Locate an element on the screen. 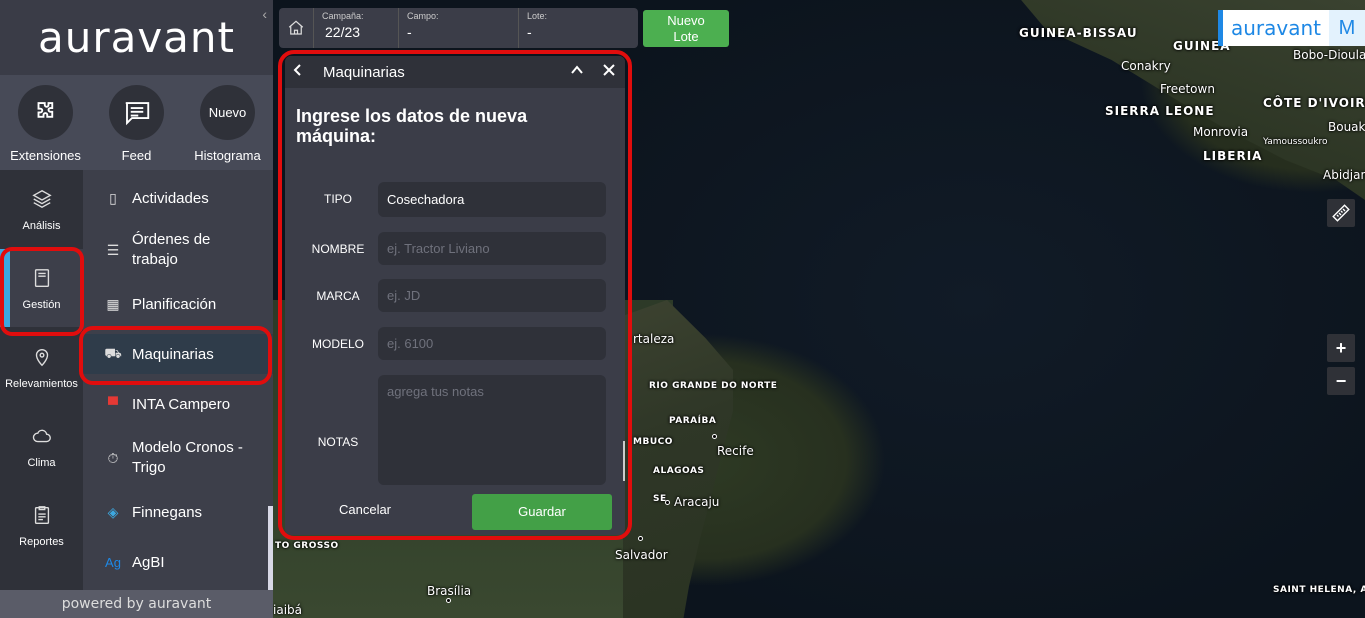 Image resolution: width=1365 pixels, height=618 pixels. auravant-logo: auravant is located at coordinates (136, 37).